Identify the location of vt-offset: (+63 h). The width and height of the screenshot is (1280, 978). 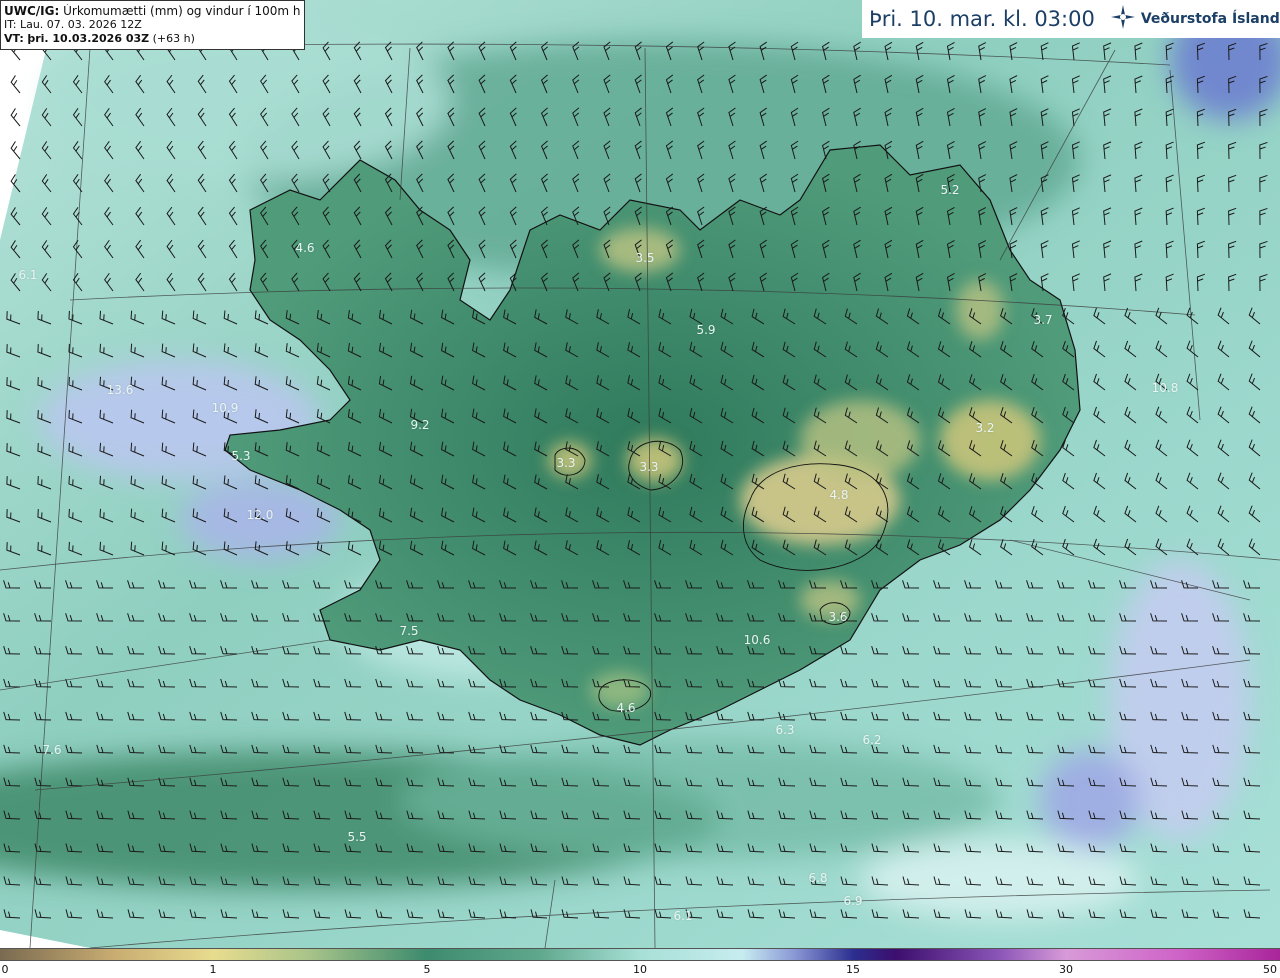
(173, 38).